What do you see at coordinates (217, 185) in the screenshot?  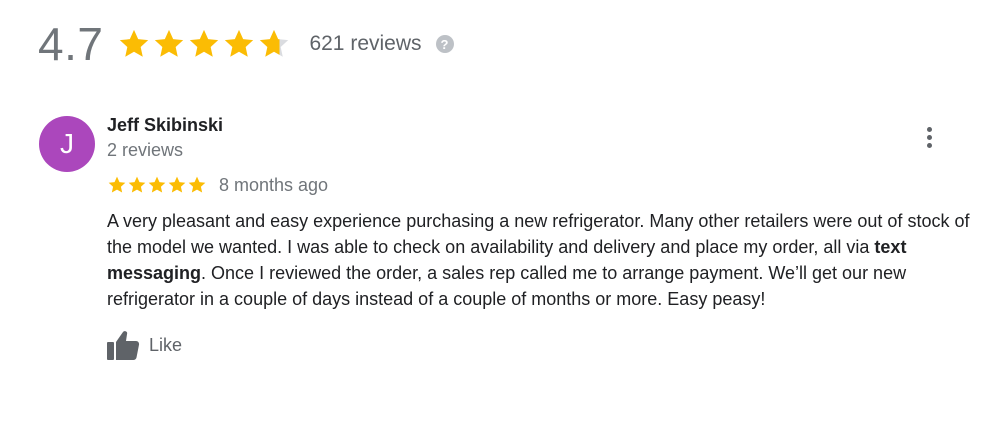 I see `review-rating-row: 8 months ago` at bounding box center [217, 185].